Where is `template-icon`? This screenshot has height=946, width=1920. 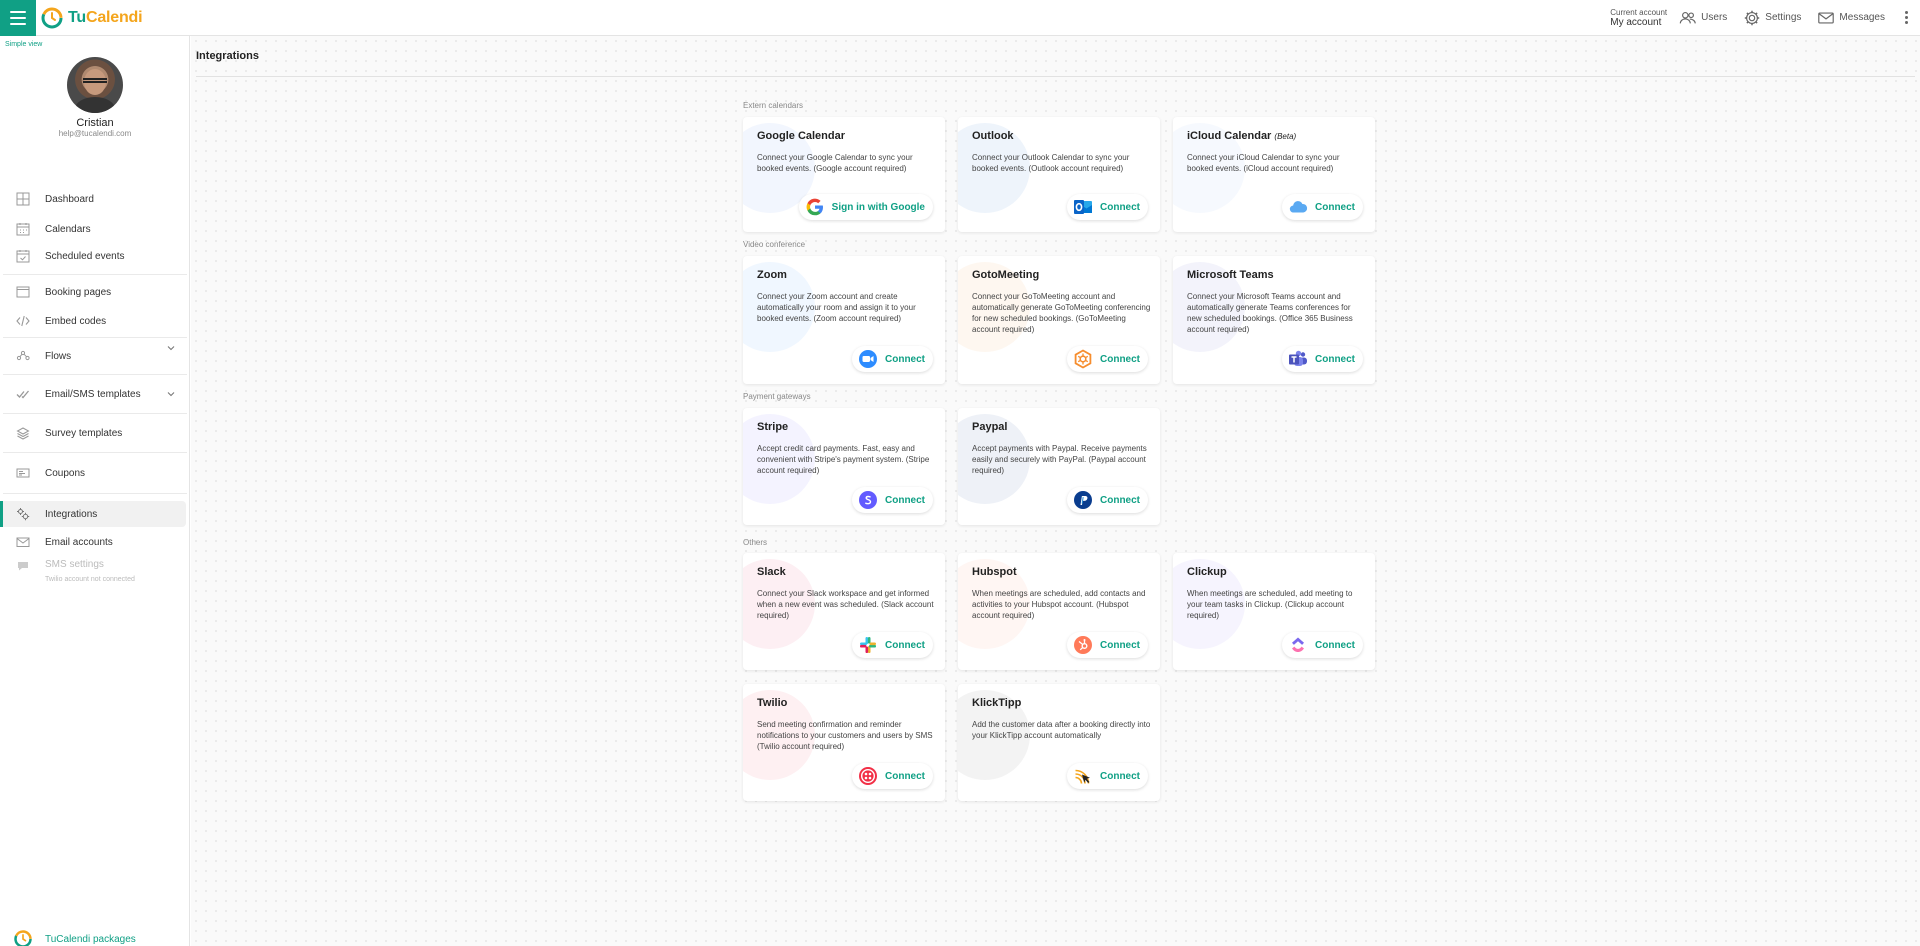 template-icon is located at coordinates (22, 394).